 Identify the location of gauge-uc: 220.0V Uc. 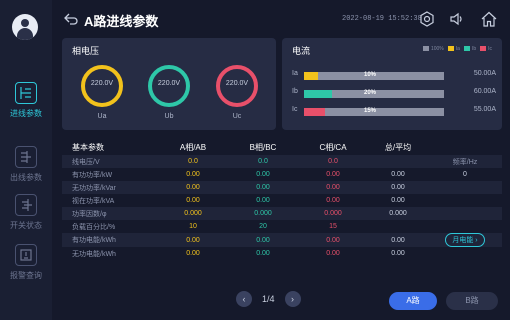
(237, 91).